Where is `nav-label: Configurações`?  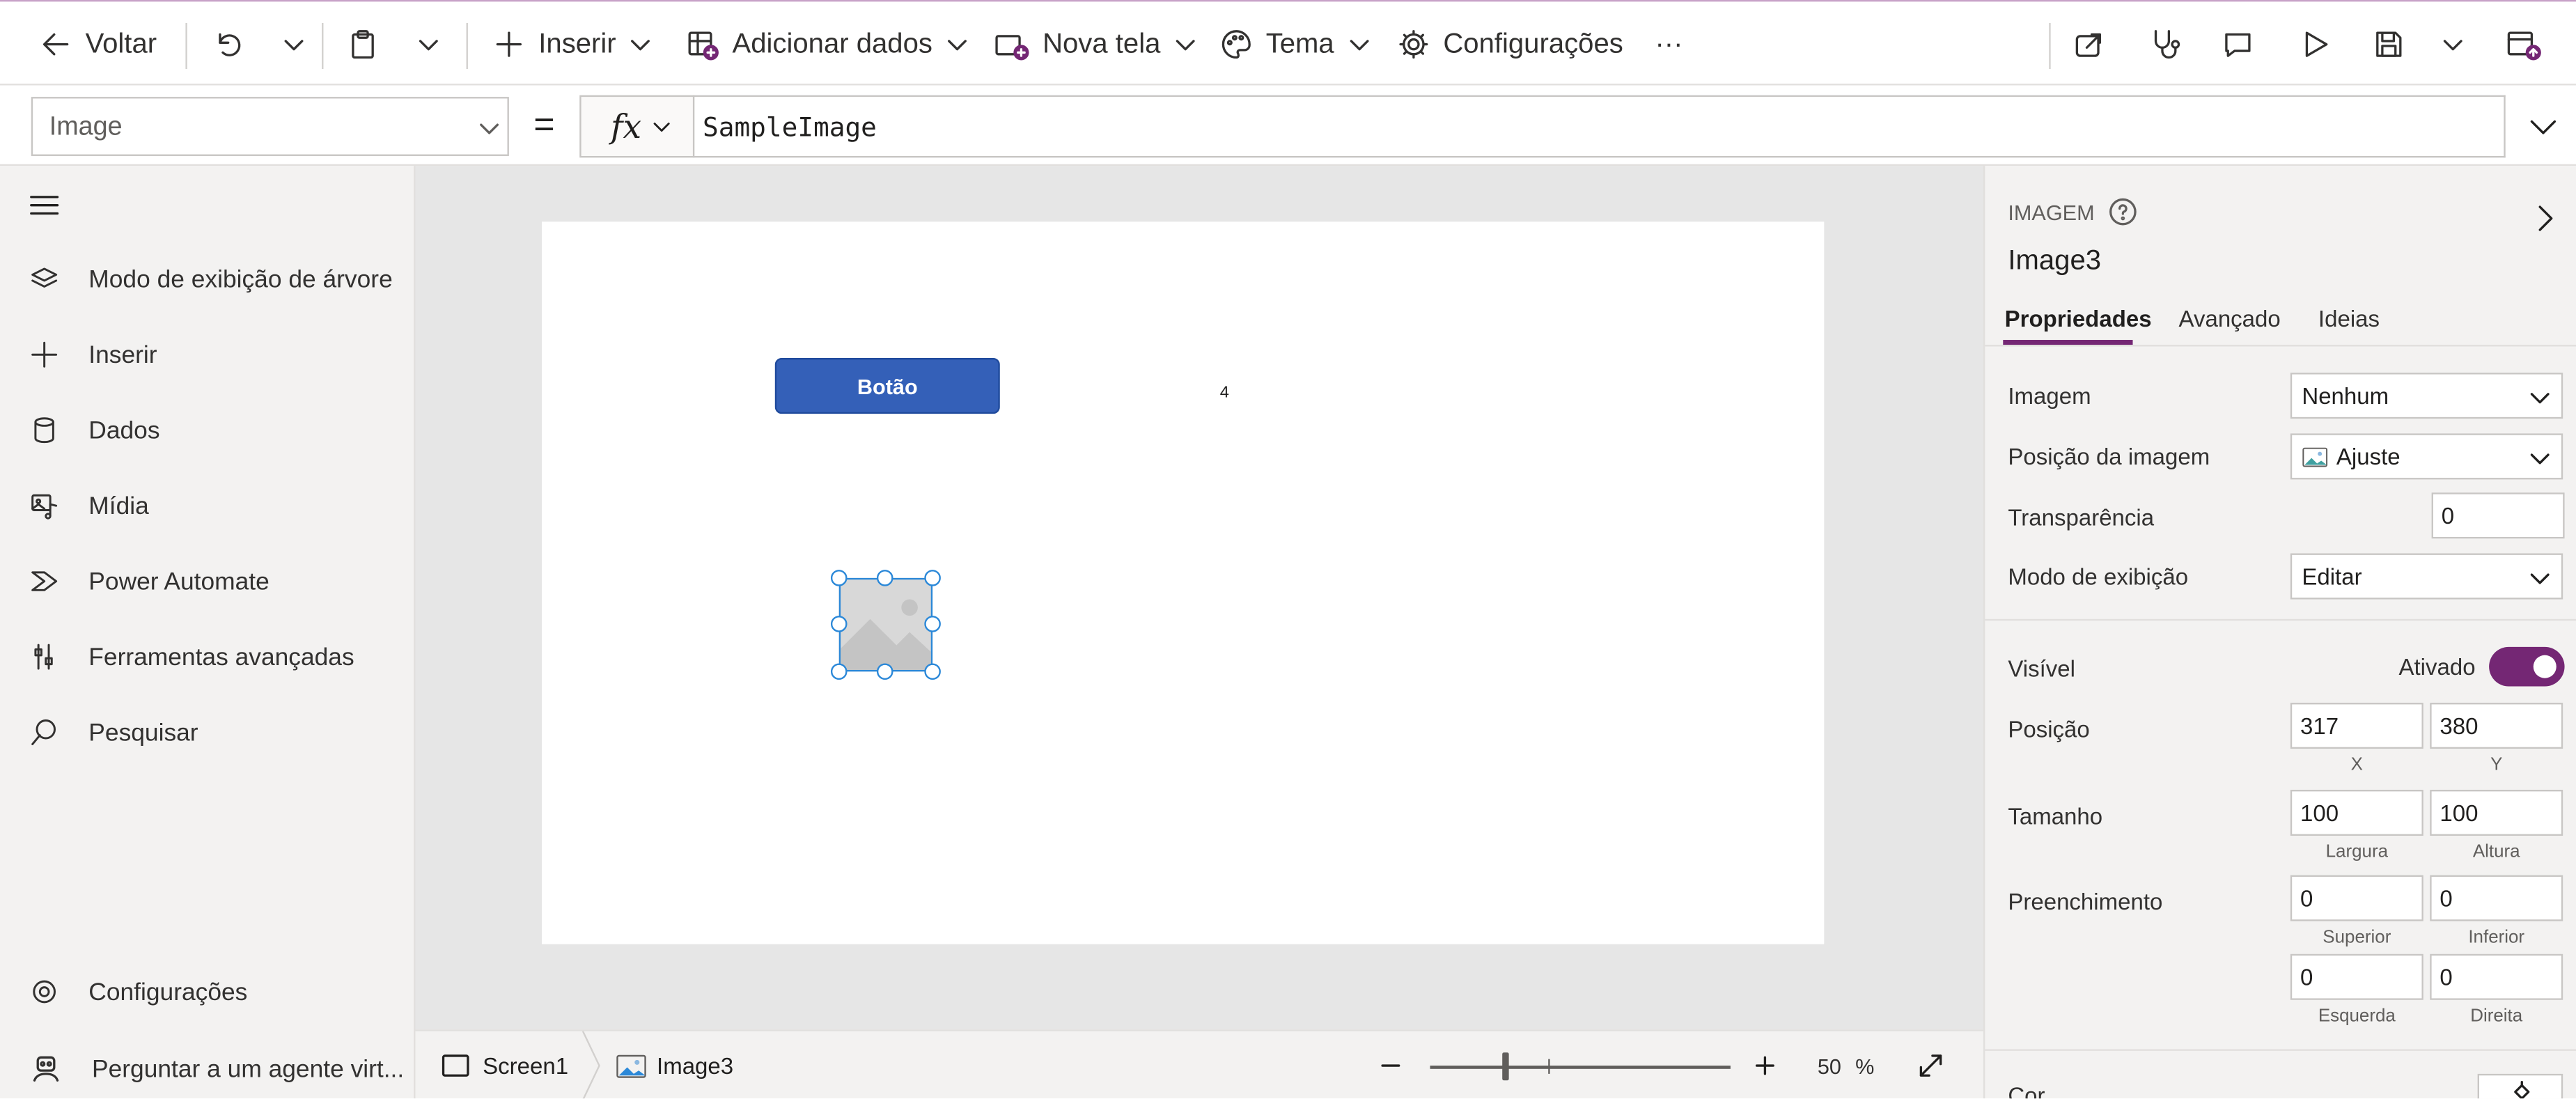 nav-label: Configurações is located at coordinates (168, 992).